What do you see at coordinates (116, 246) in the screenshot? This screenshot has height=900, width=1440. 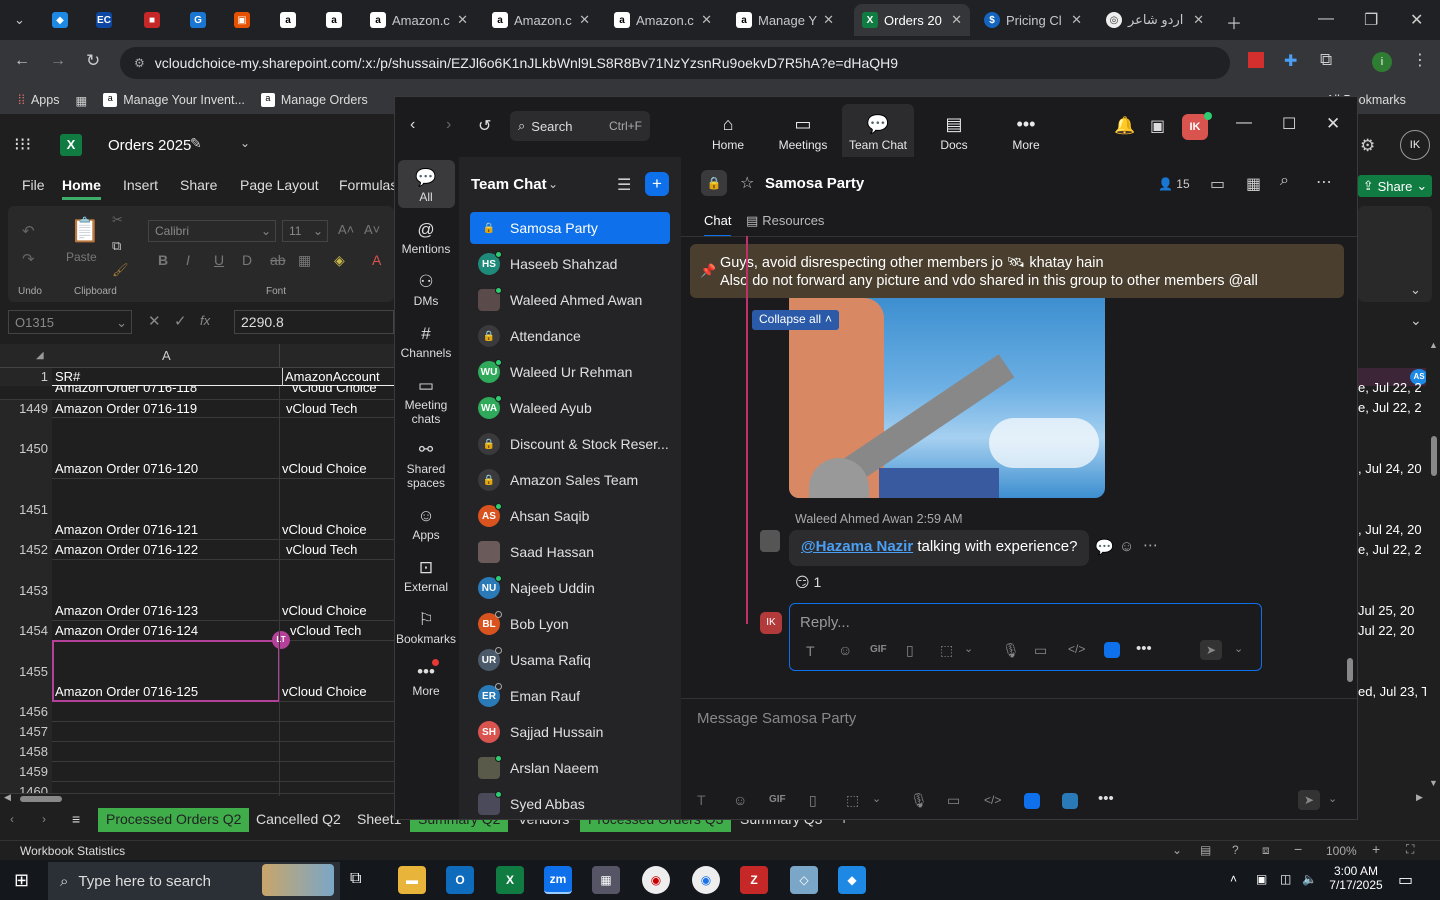 I see `copy-icon: ⧉` at bounding box center [116, 246].